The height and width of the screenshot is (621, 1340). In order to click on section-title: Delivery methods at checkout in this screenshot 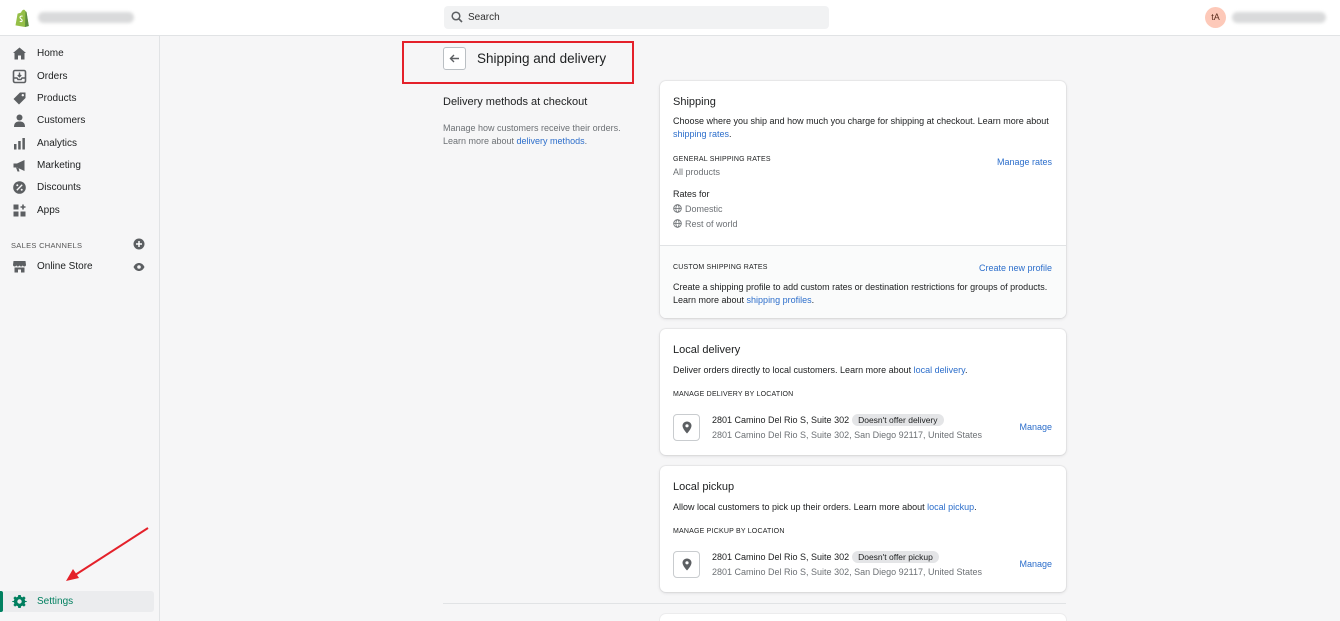, I will do `click(515, 102)`.